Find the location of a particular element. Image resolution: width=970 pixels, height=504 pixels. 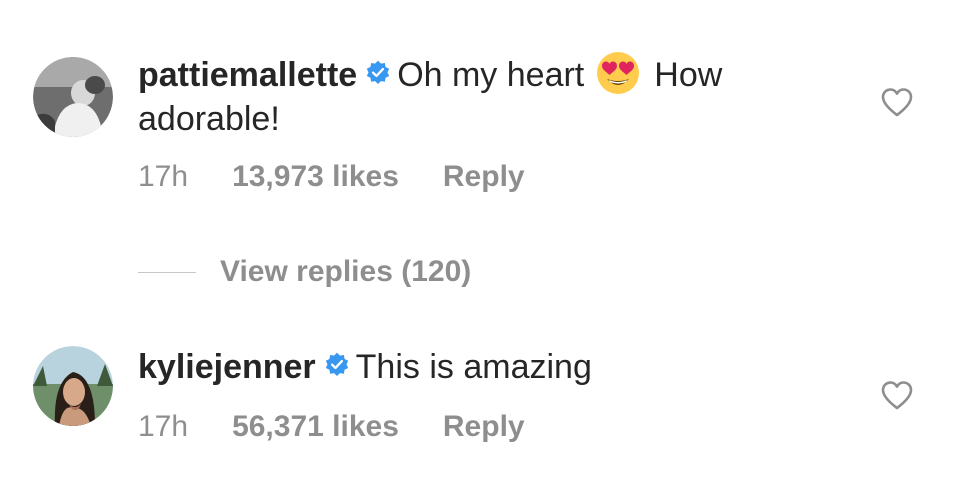

comment-content: This is amazing is located at coordinates (473, 367).